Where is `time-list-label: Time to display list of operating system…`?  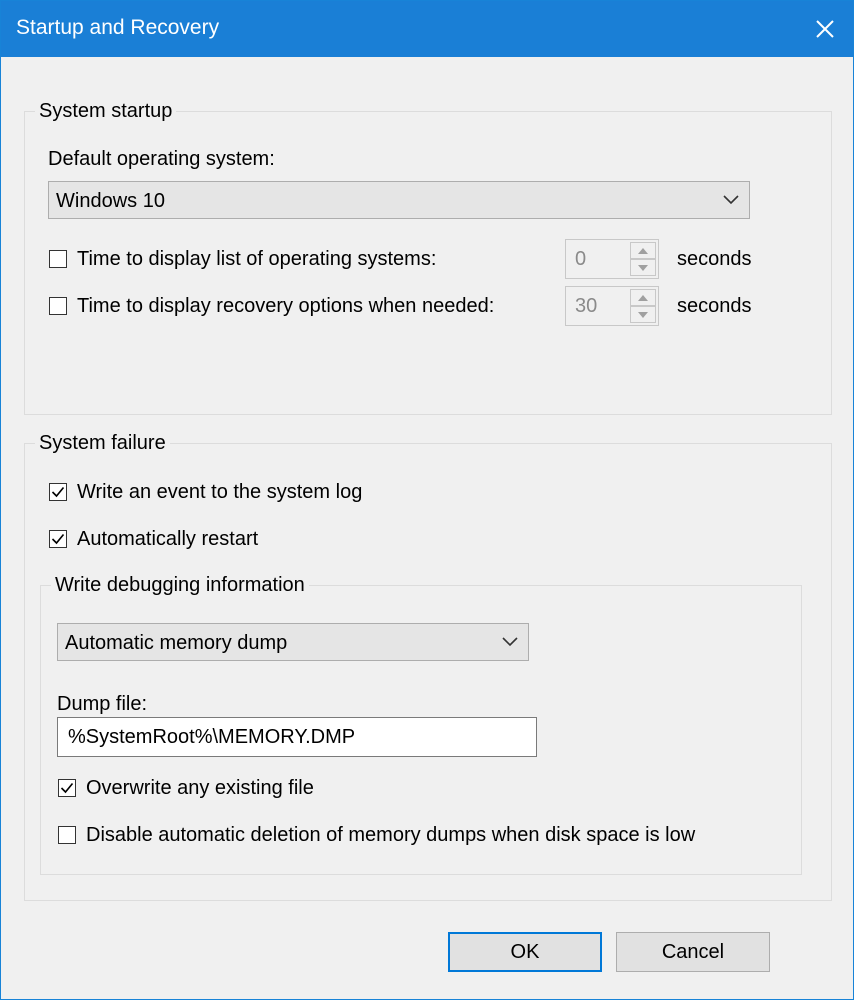 time-list-label: Time to display list of operating system… is located at coordinates (257, 259).